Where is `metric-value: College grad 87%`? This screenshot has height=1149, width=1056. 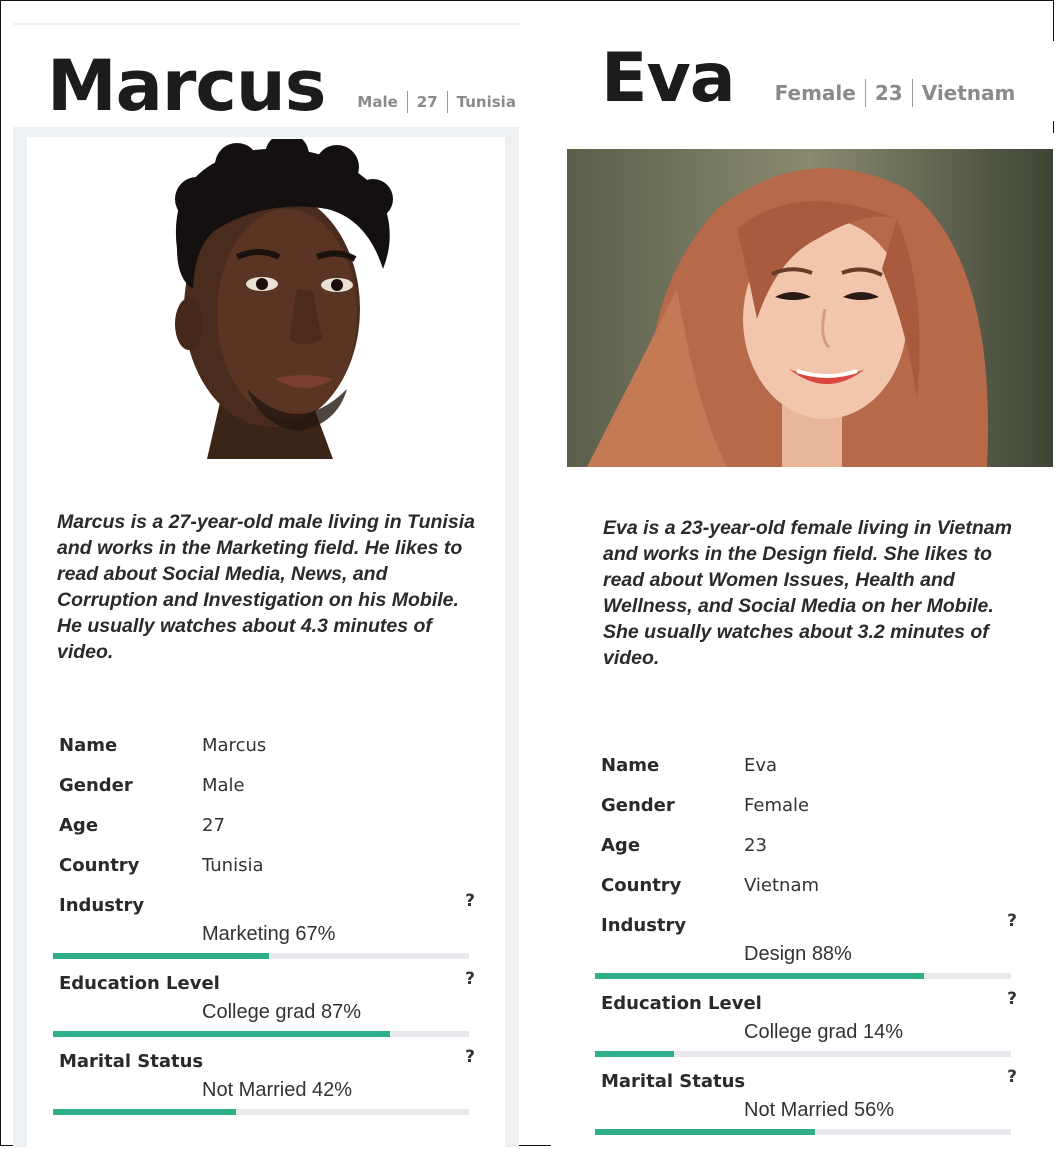 metric-value: College grad 87% is located at coordinates (281, 1012).